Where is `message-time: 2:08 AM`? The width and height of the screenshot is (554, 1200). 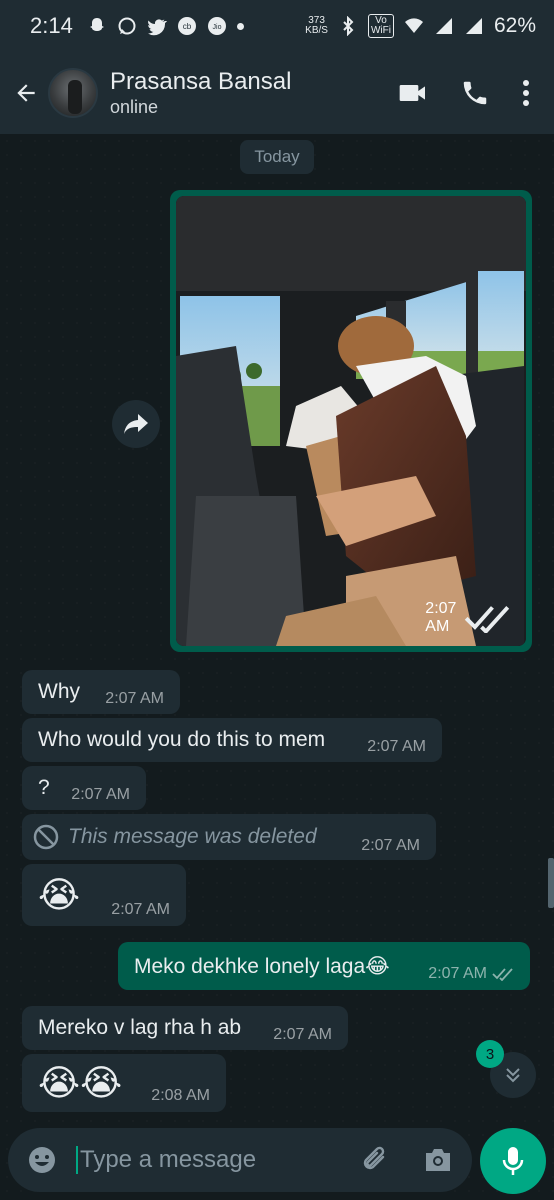 message-time: 2:08 AM is located at coordinates (180, 1095).